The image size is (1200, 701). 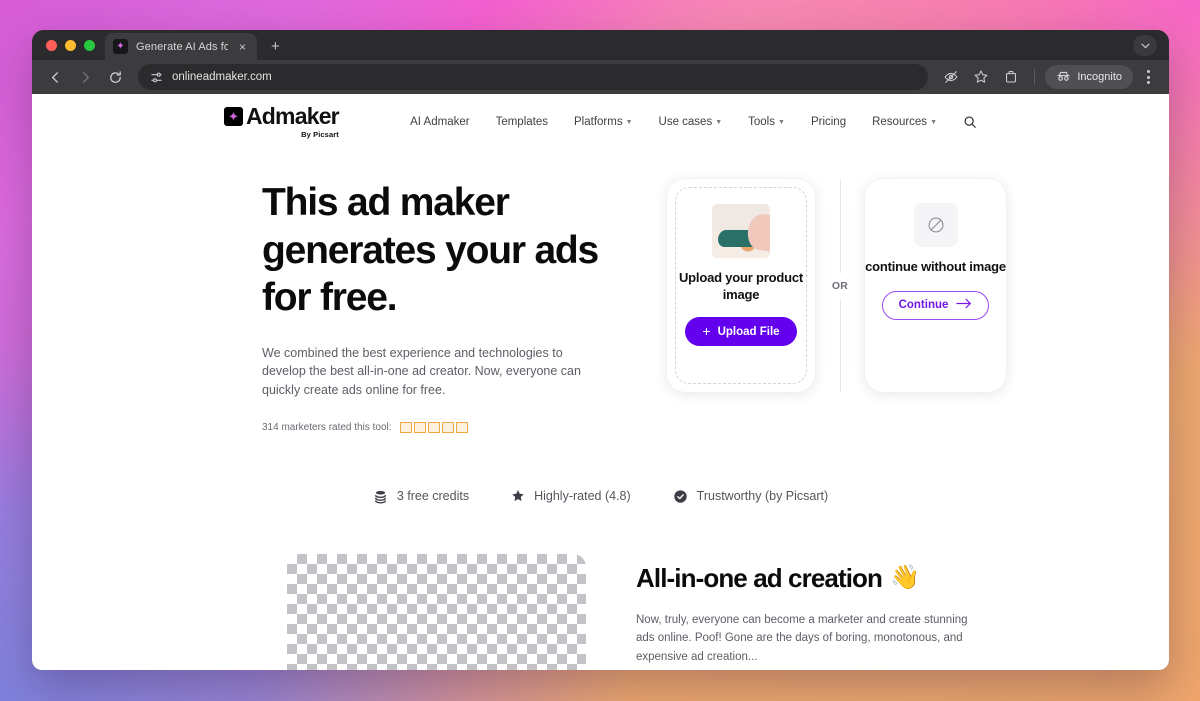 I want to click on upload-card-label: Upload your product image, so click(x=741, y=286).